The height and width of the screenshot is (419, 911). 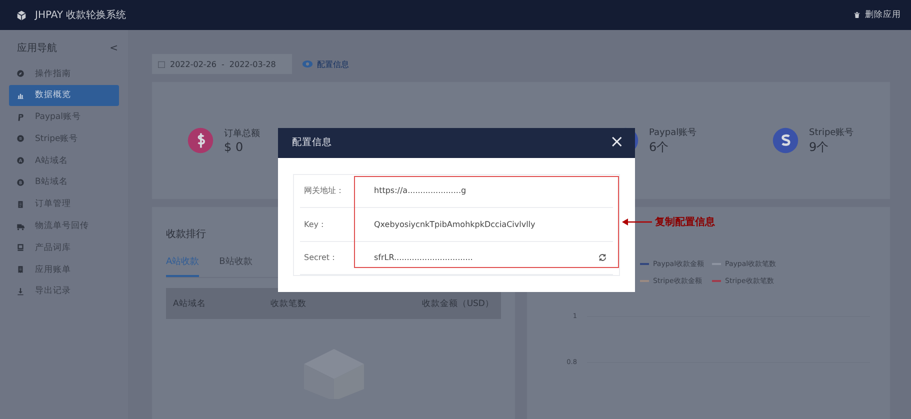 I want to click on sidebar-item: 数据概览, so click(x=64, y=95).